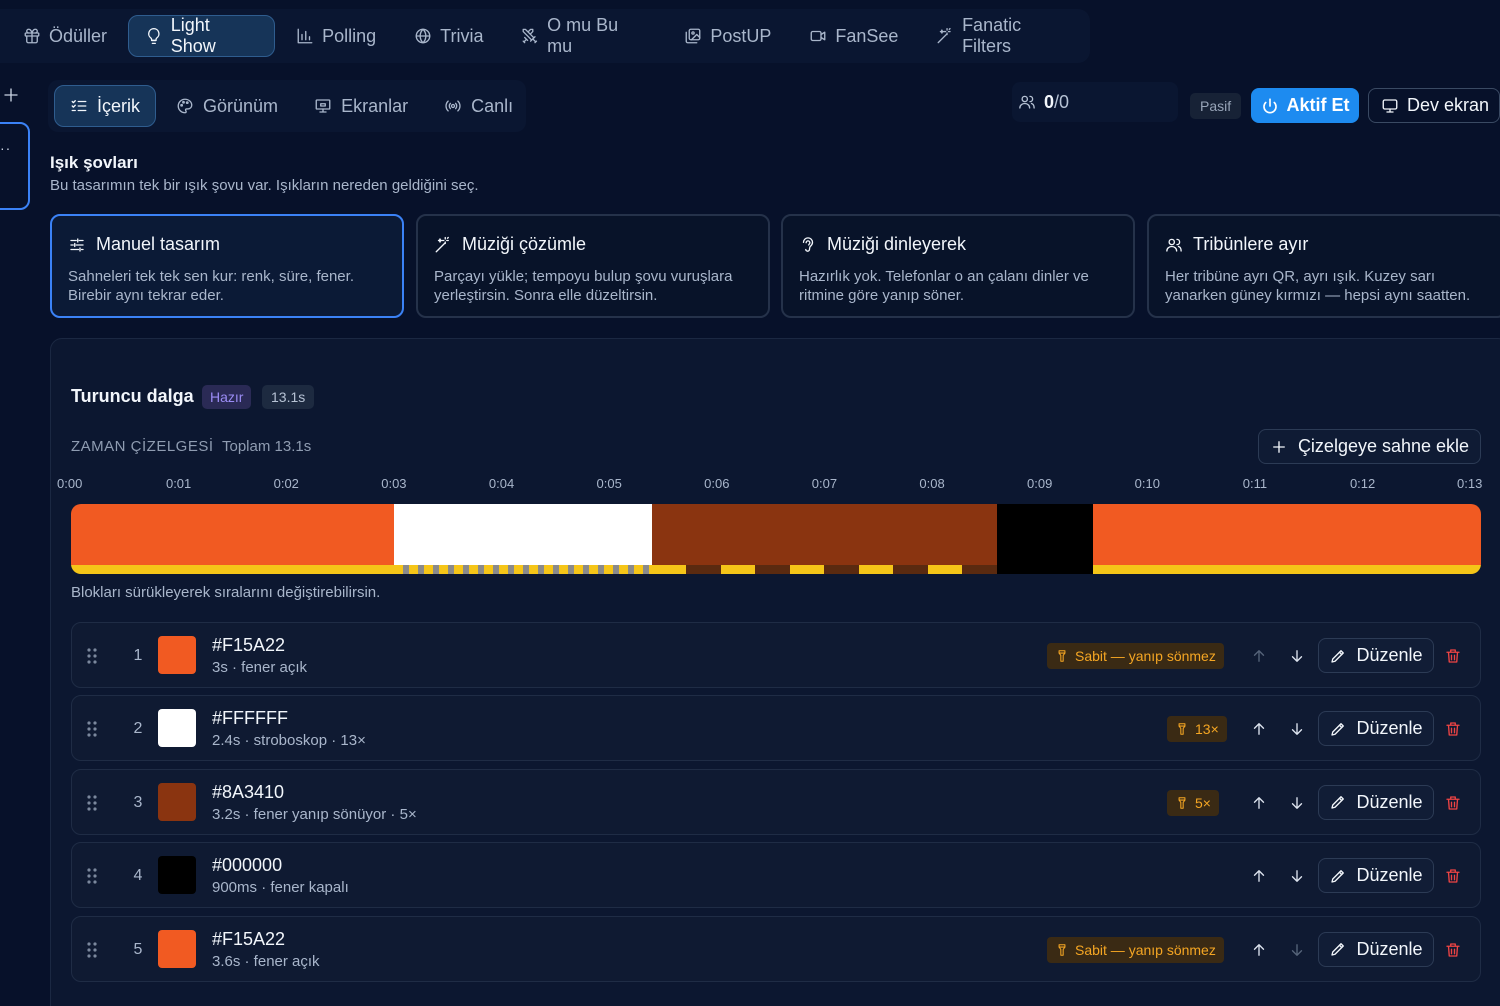 This screenshot has width=1500, height=1006. What do you see at coordinates (289, 741) in the screenshot?
I see `scene-meta: 2.4s · stroboskop · 13×` at bounding box center [289, 741].